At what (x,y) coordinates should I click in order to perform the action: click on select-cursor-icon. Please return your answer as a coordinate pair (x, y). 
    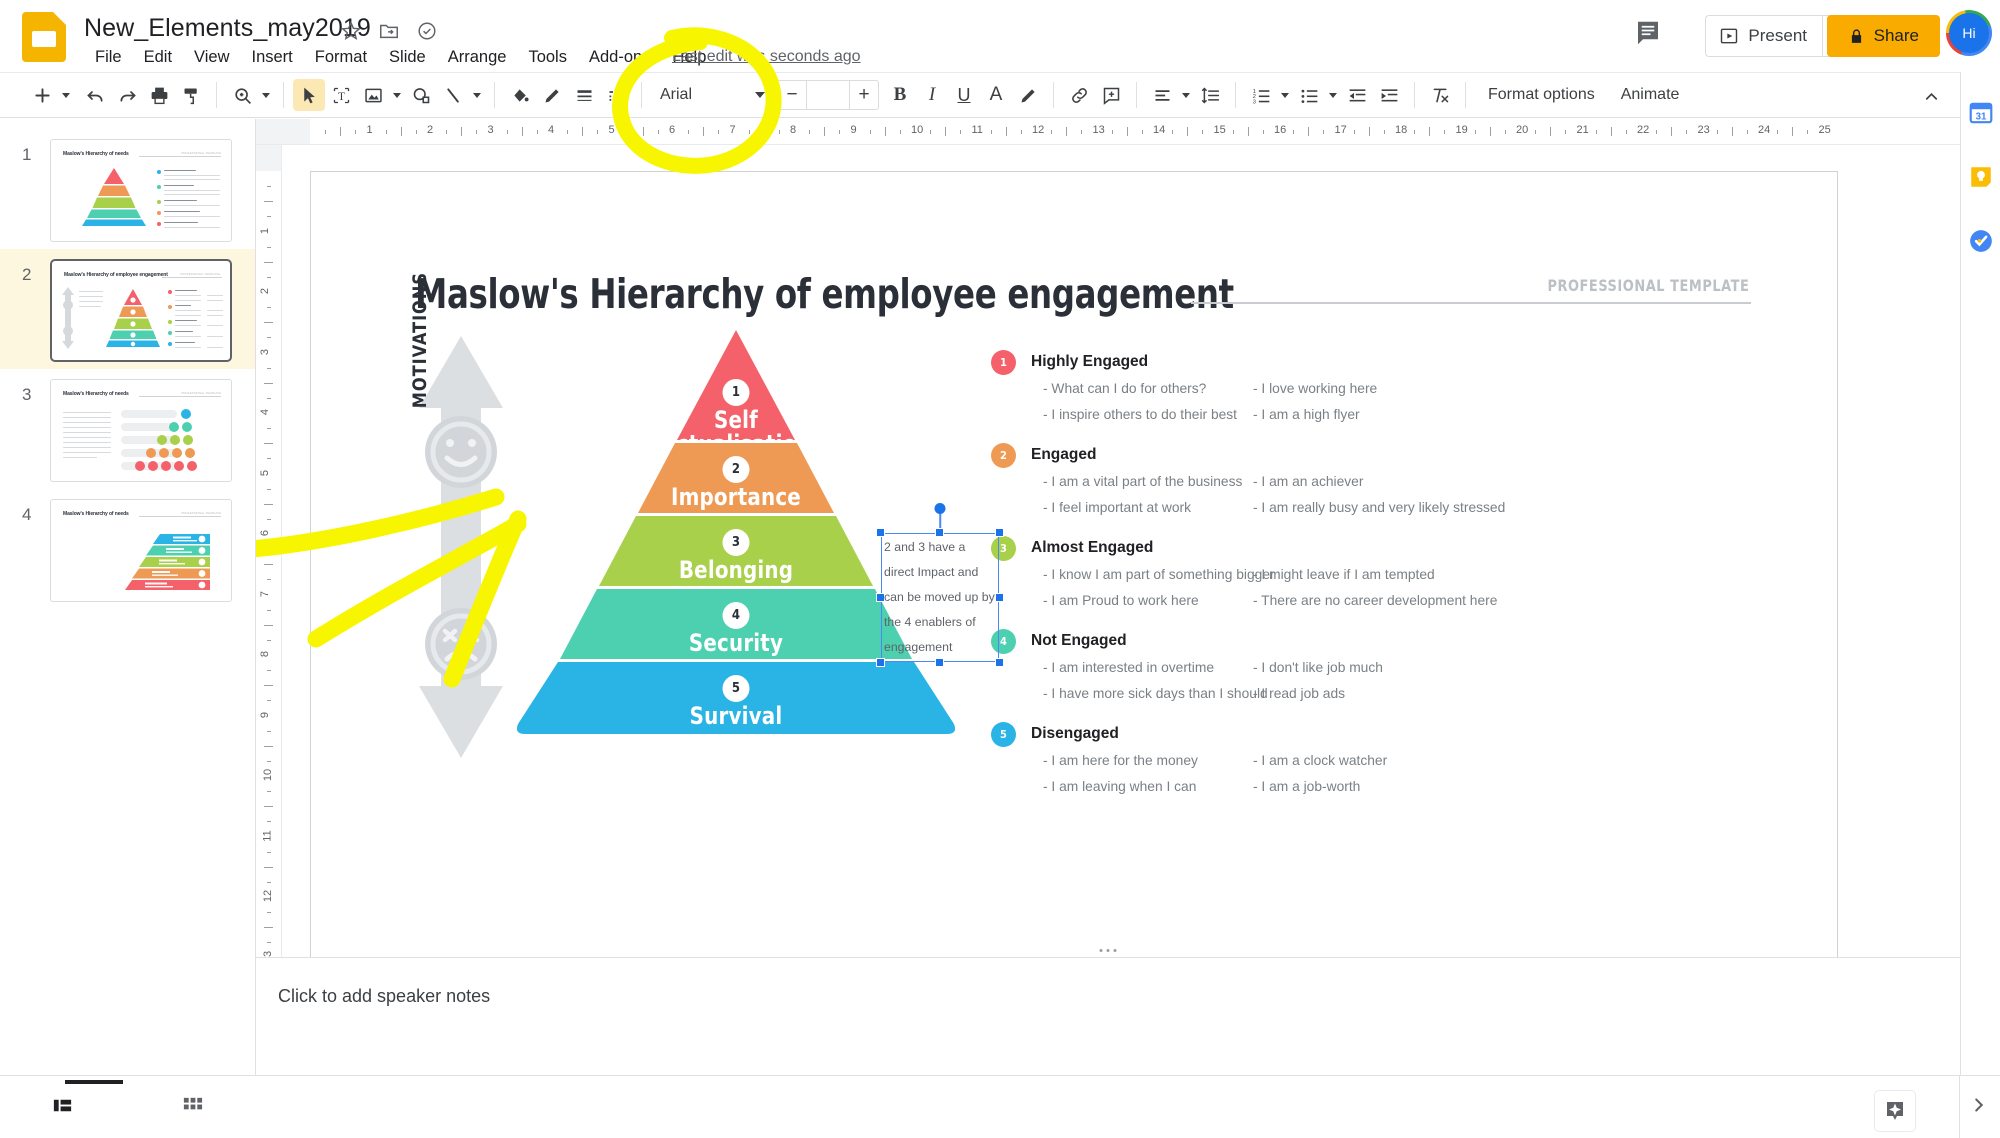
    Looking at the image, I should click on (309, 95).